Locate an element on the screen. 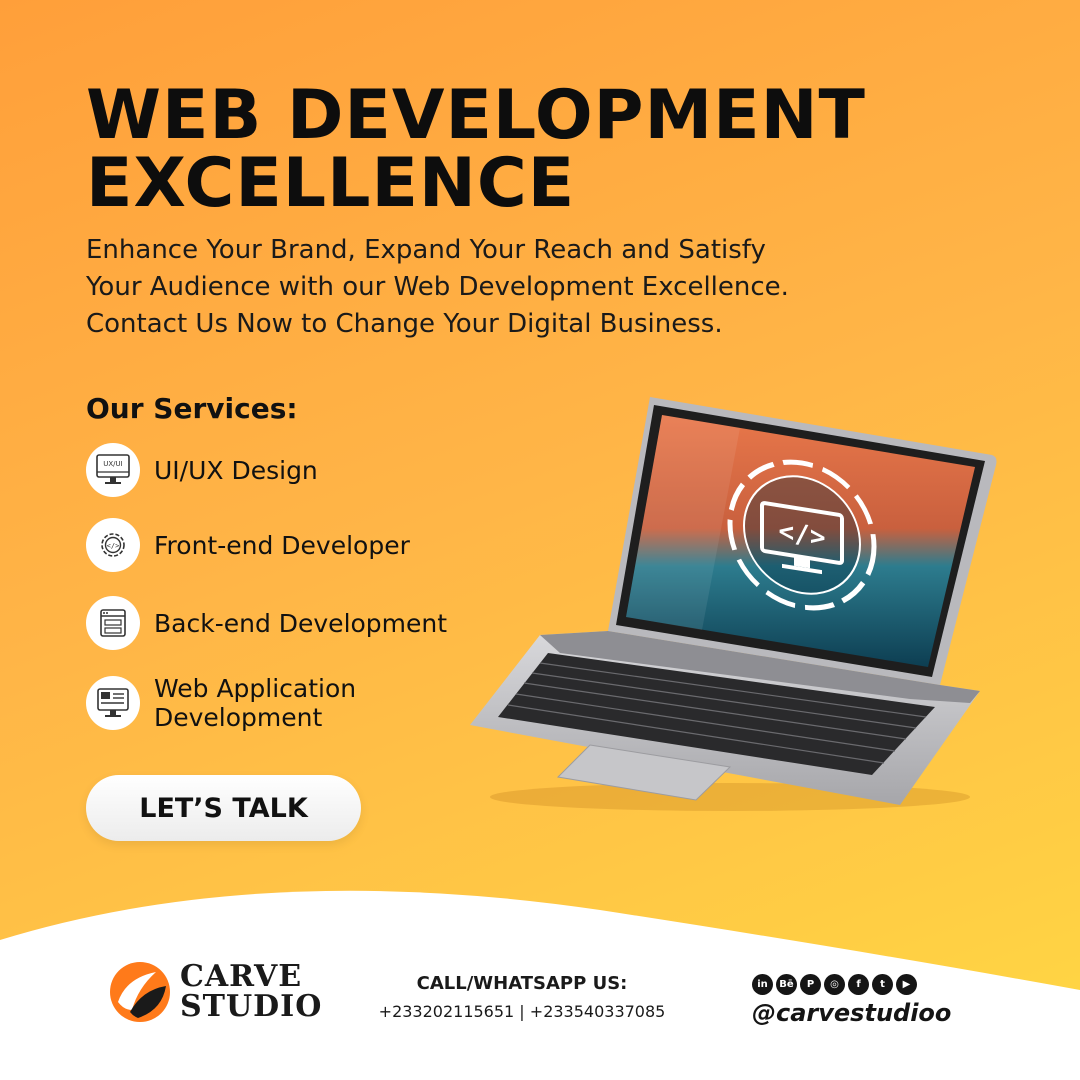 The width and height of the screenshot is (1080, 1080). ui-ux-icon-text: UX/UI is located at coordinates (112, 464).